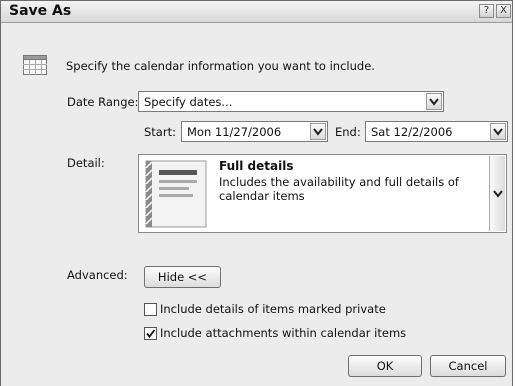  What do you see at coordinates (103, 102) in the screenshot?
I see `date-range-label: Date Range:` at bounding box center [103, 102].